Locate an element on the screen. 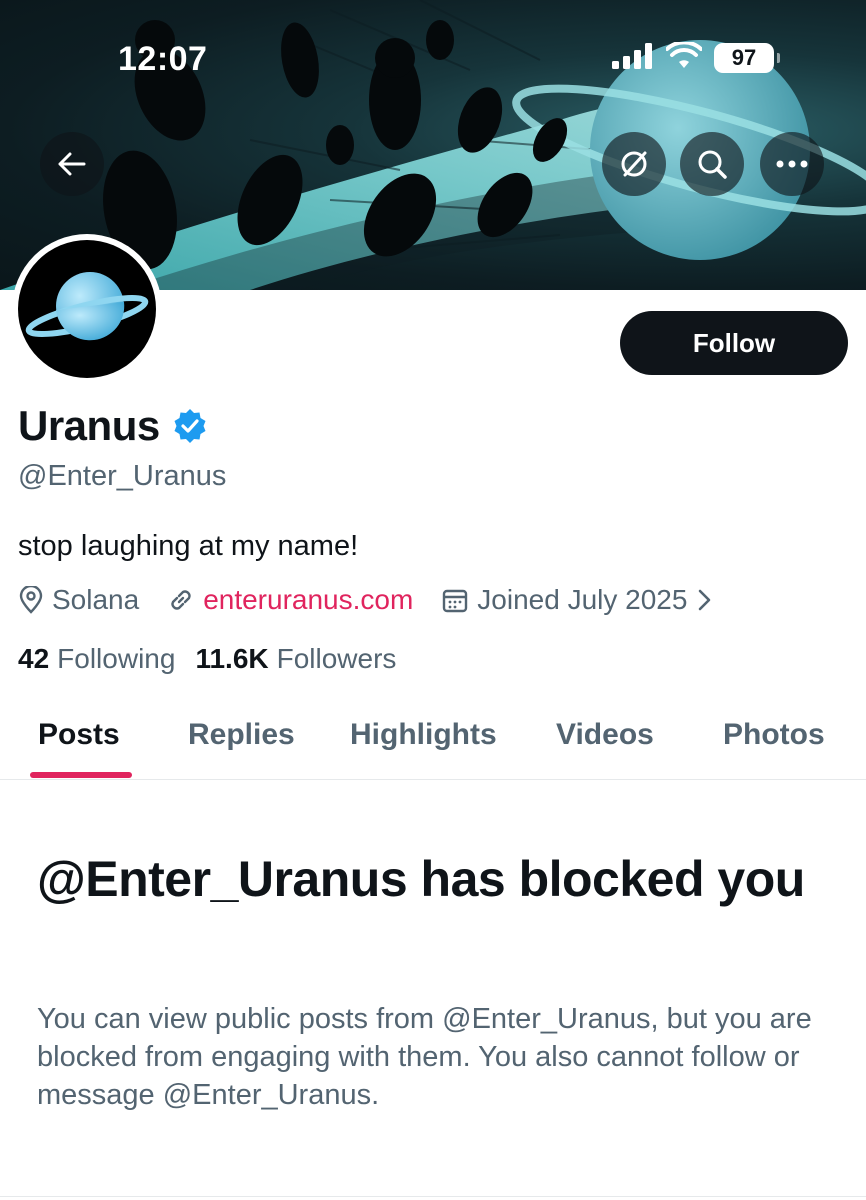  battery-icon: 97 is located at coordinates (747, 58).